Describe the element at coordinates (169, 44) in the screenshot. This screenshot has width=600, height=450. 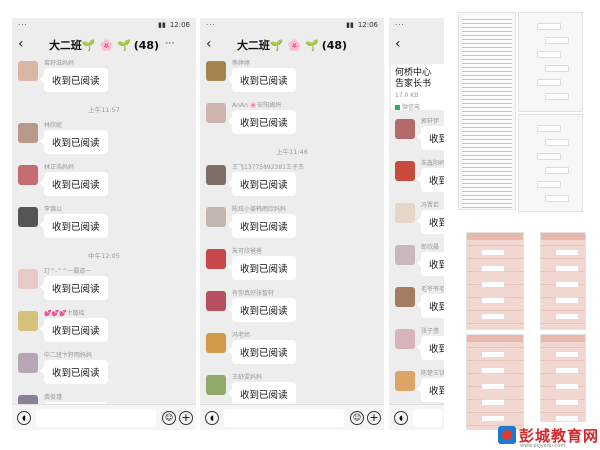
I see `more-icon: ⋯` at that location.